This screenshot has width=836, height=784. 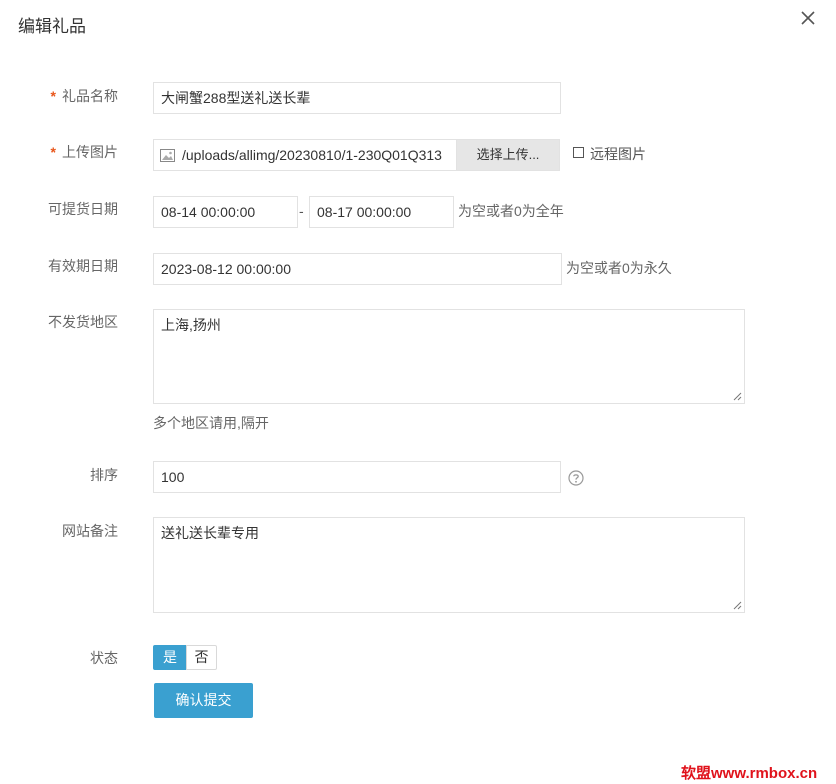 I want to click on question-circle-icon, so click(x=576, y=478).